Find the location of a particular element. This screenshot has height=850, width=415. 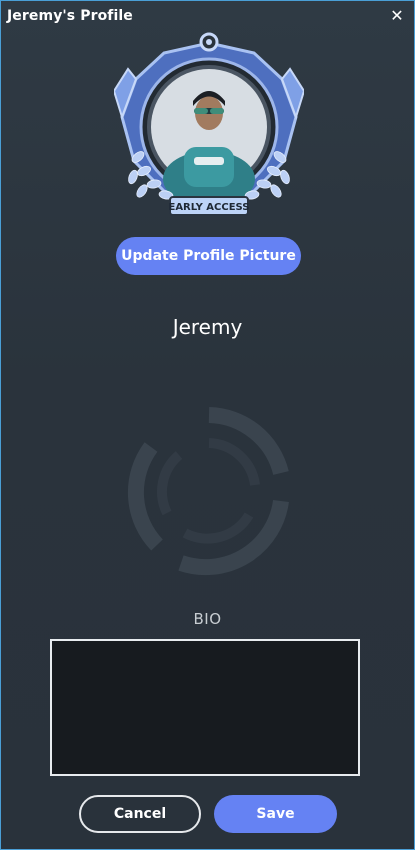

update-profile-picture-button: Update Profile Picture is located at coordinates (208, 256).